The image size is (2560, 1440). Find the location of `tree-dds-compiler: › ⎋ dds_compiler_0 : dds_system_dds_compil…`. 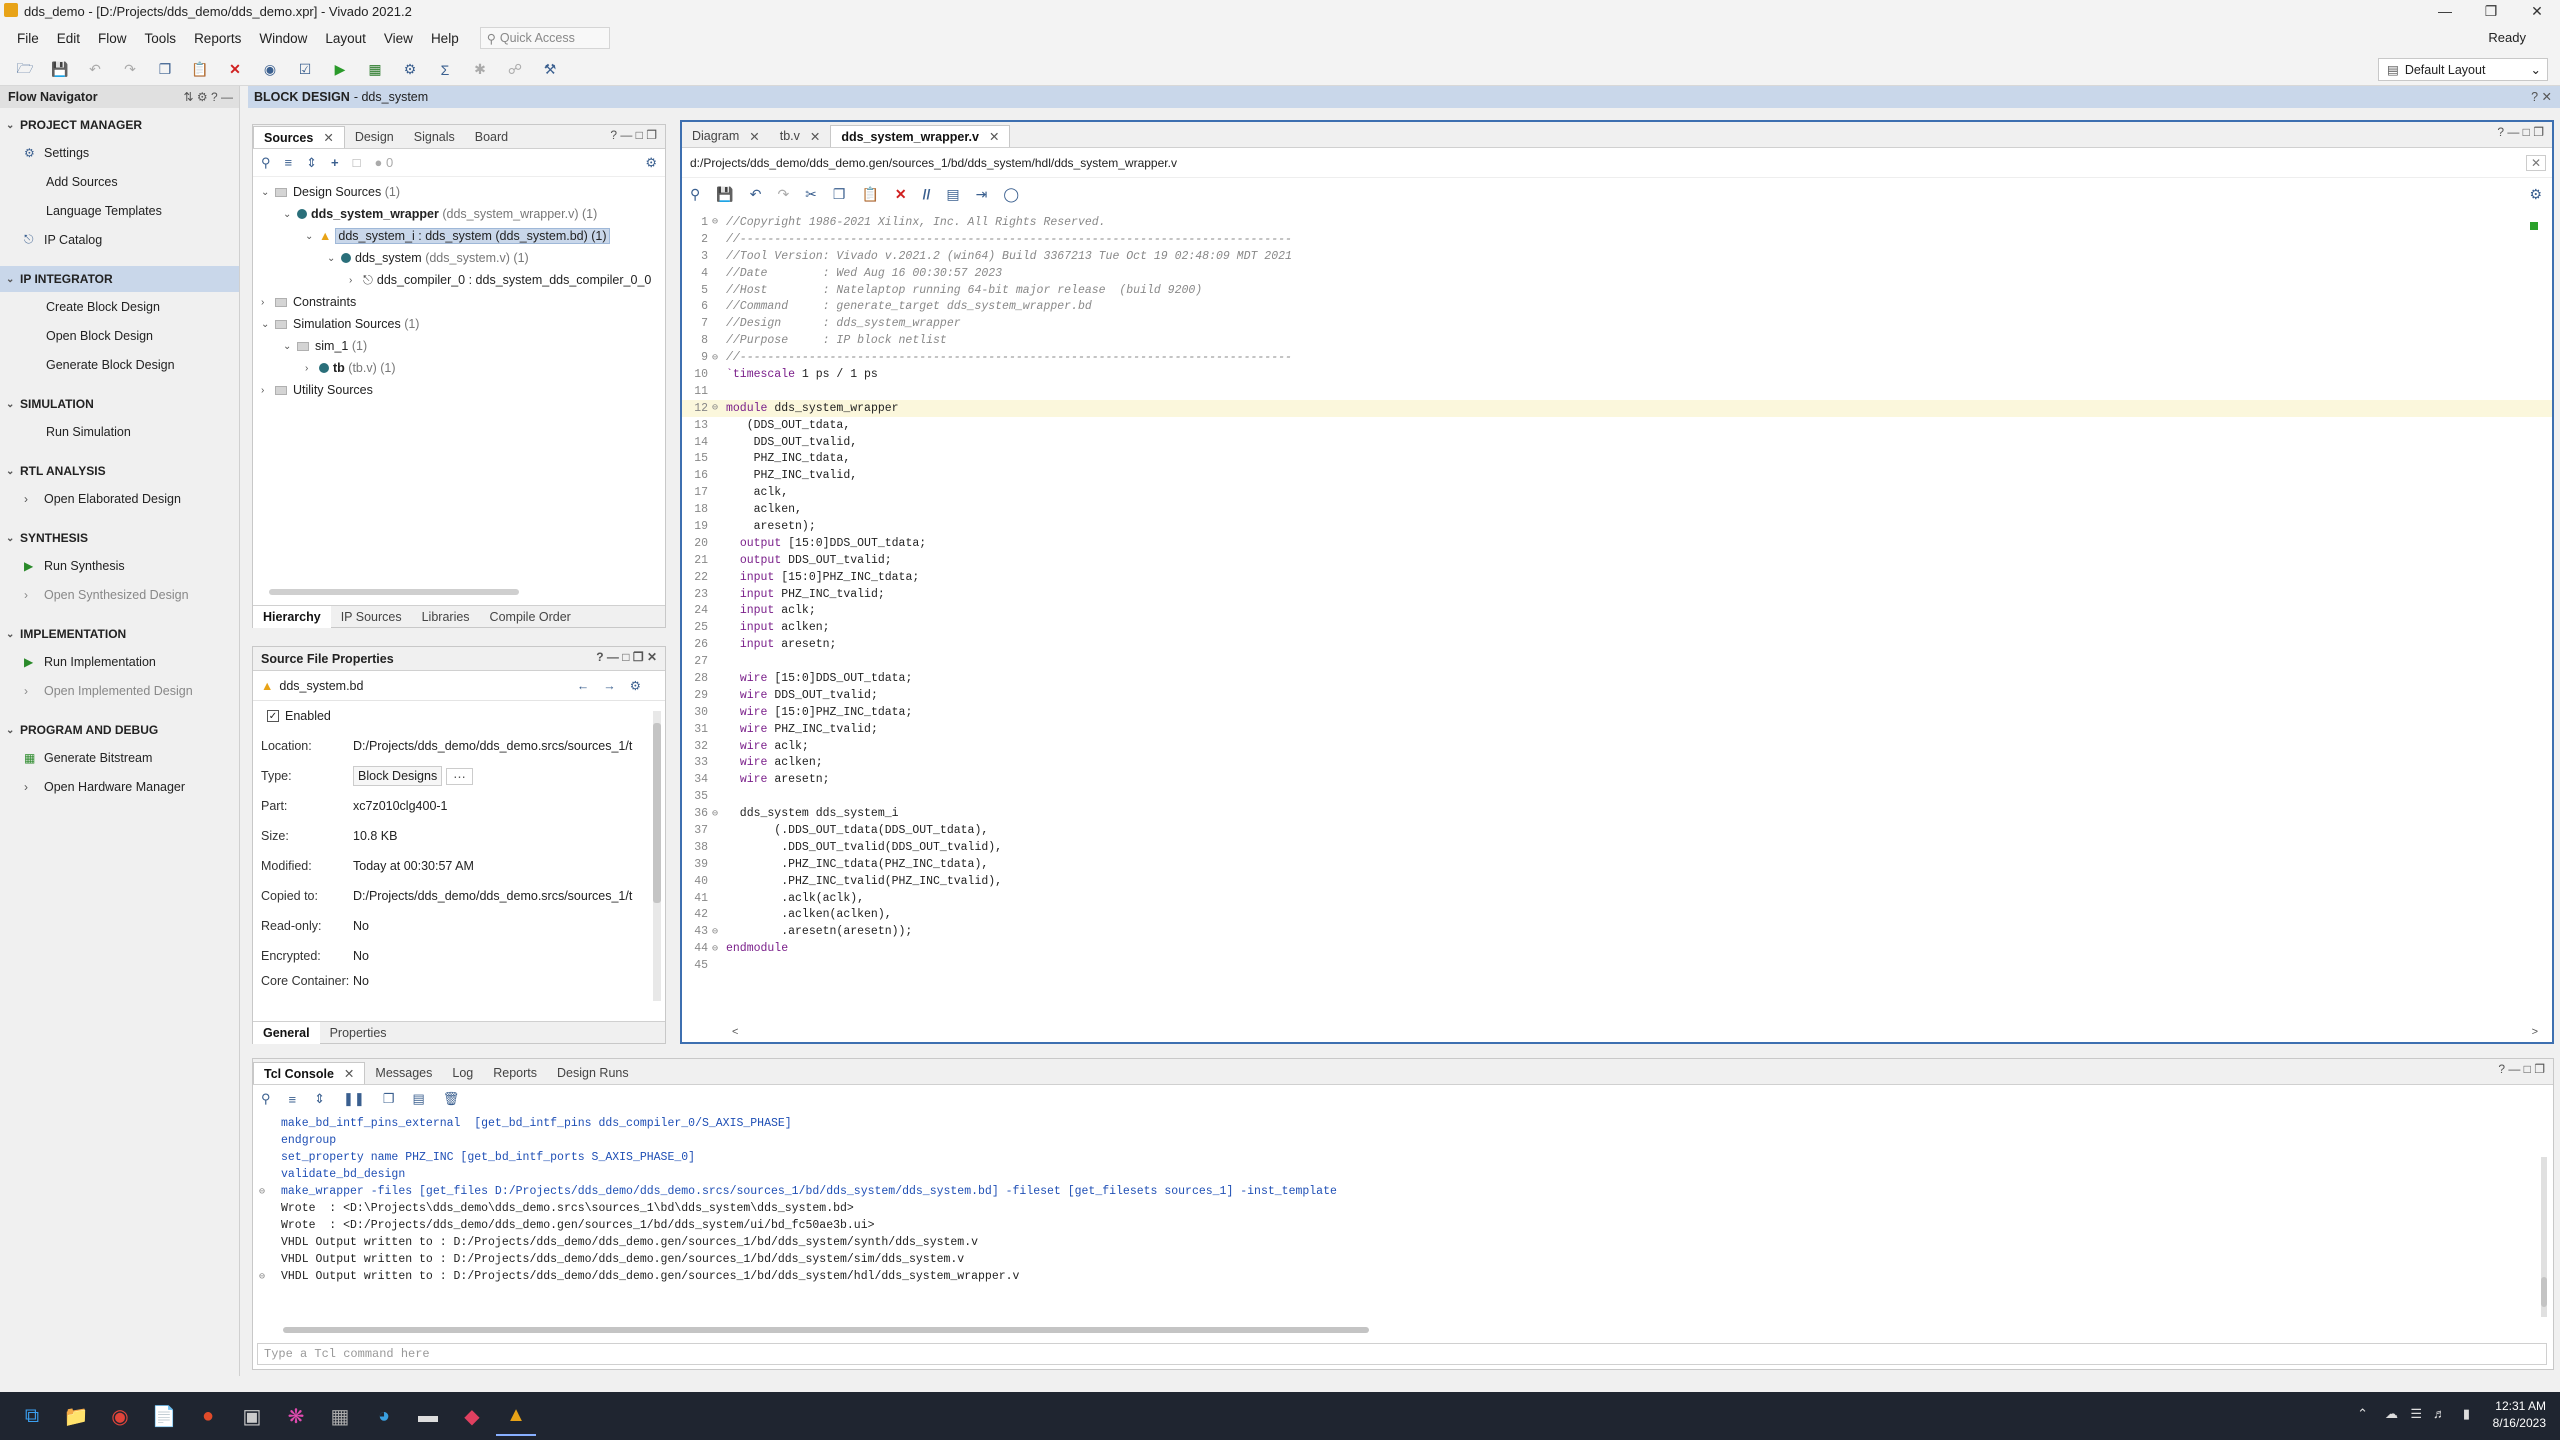

tree-dds-compiler: › ⎋ dds_compiler_0 : dds_system_dds_compil… is located at coordinates (459, 280).